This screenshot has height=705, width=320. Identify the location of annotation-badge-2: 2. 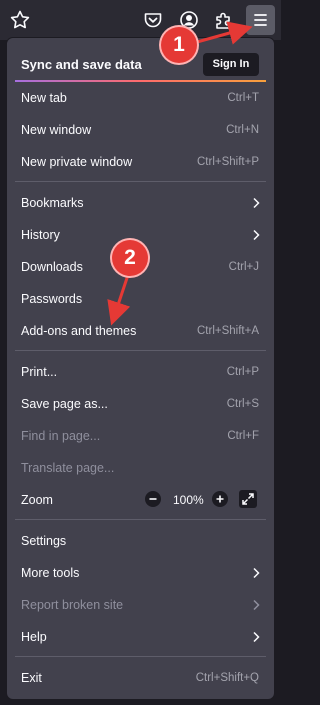
(130, 258).